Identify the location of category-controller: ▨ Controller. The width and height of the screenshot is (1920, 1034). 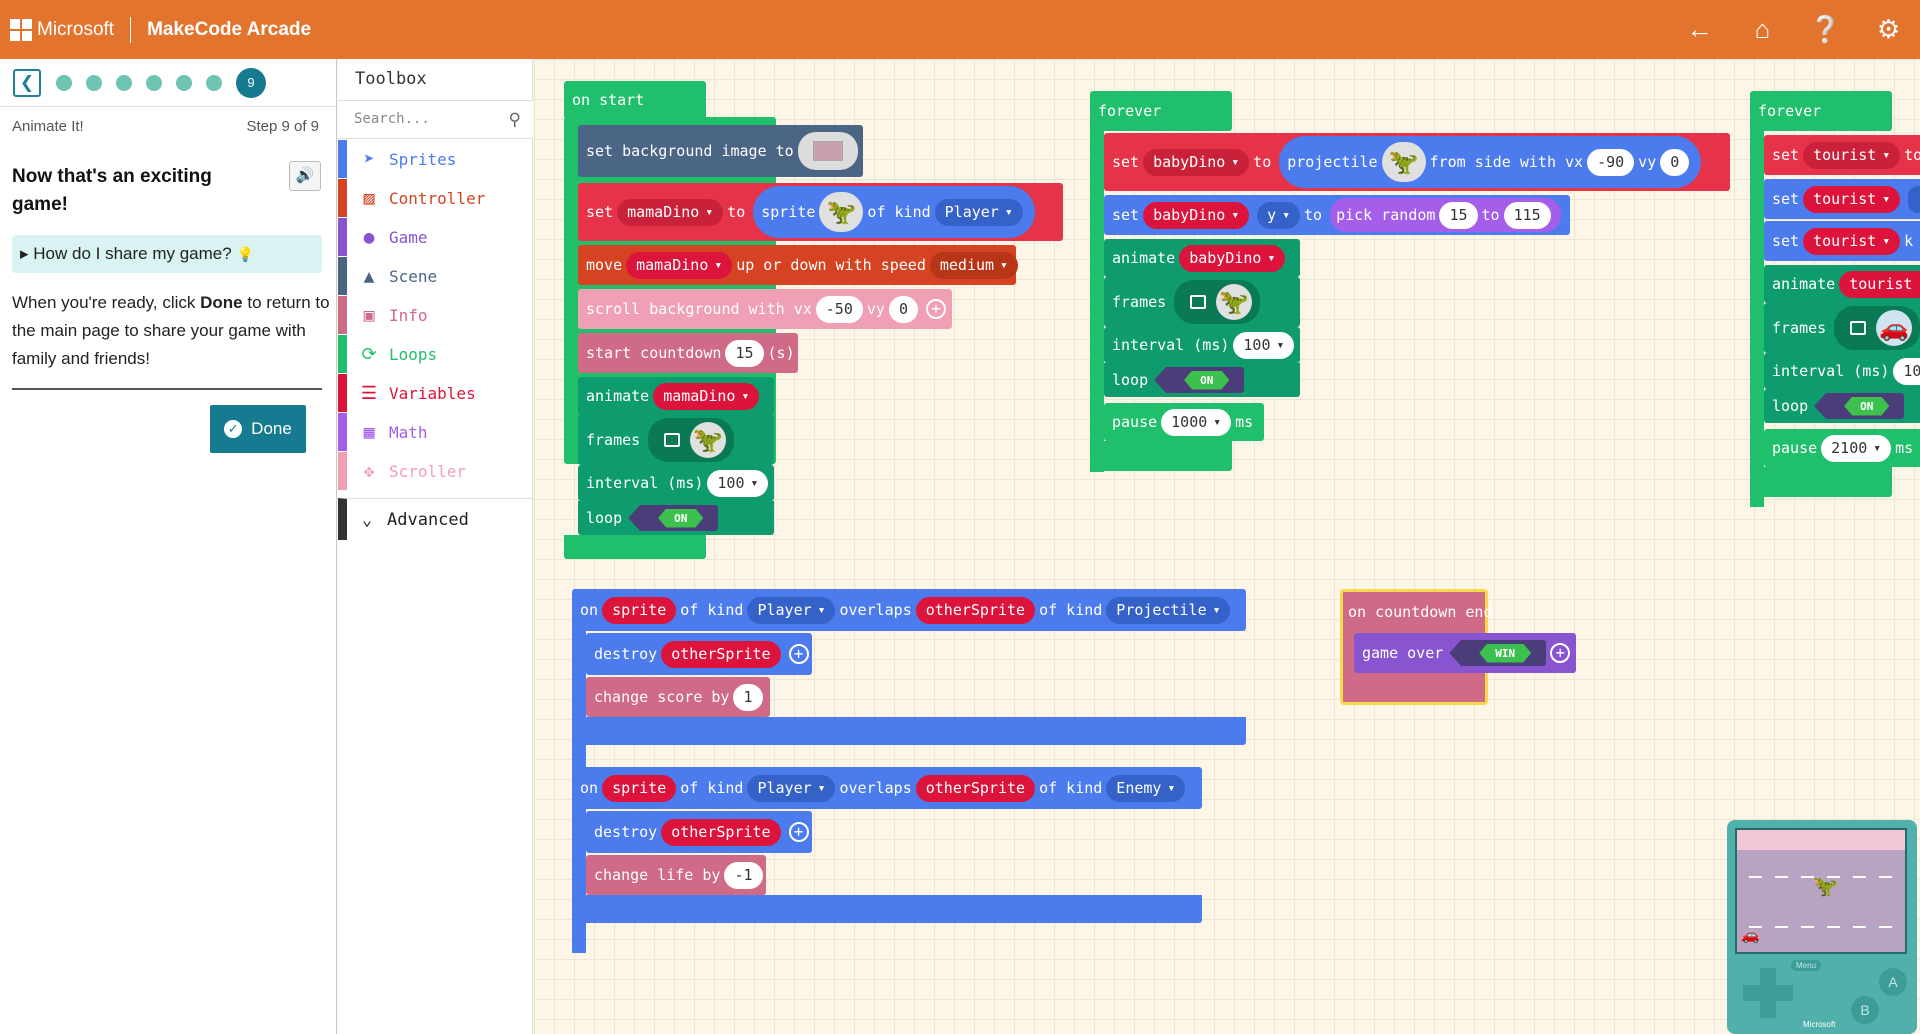
(435, 198).